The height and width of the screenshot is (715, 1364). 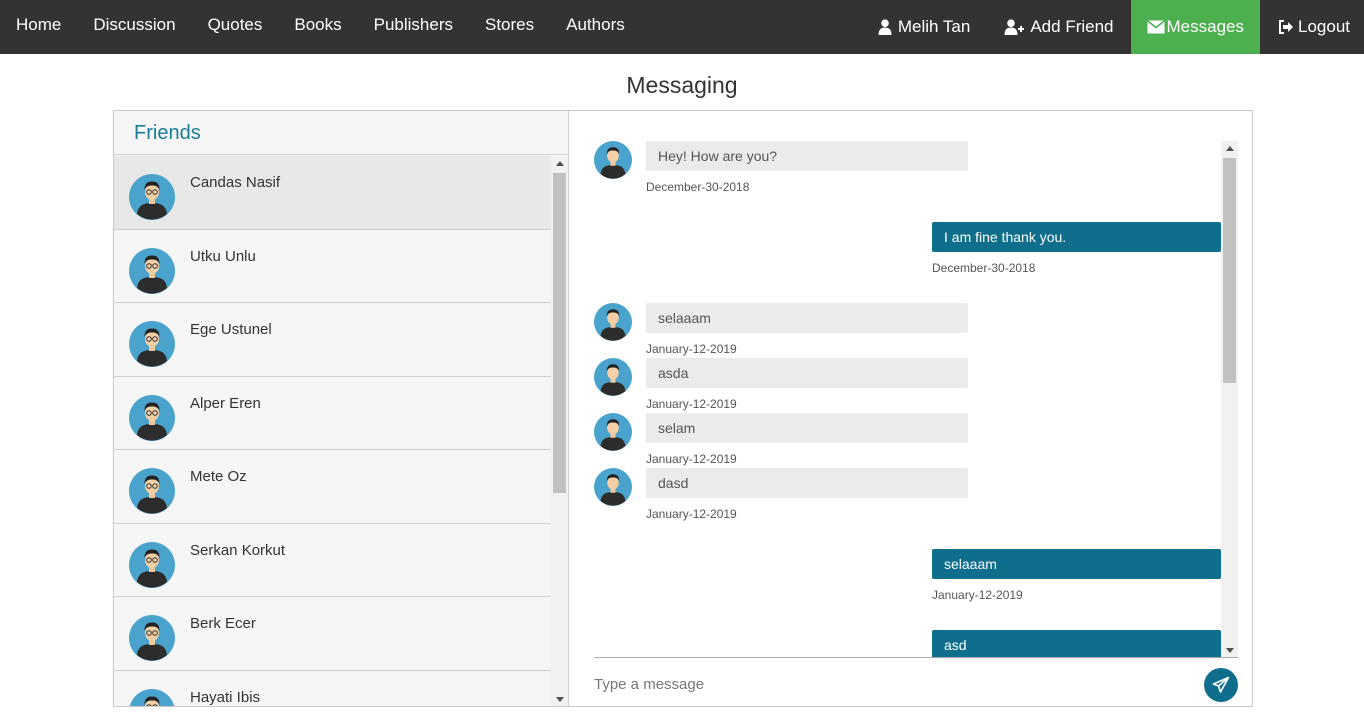 I want to click on message-incoming: selam January-12-2019, so click(x=907, y=440).